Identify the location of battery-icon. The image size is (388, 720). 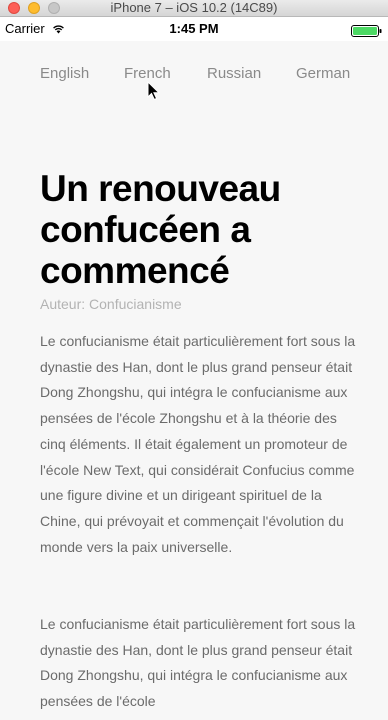
(366, 31).